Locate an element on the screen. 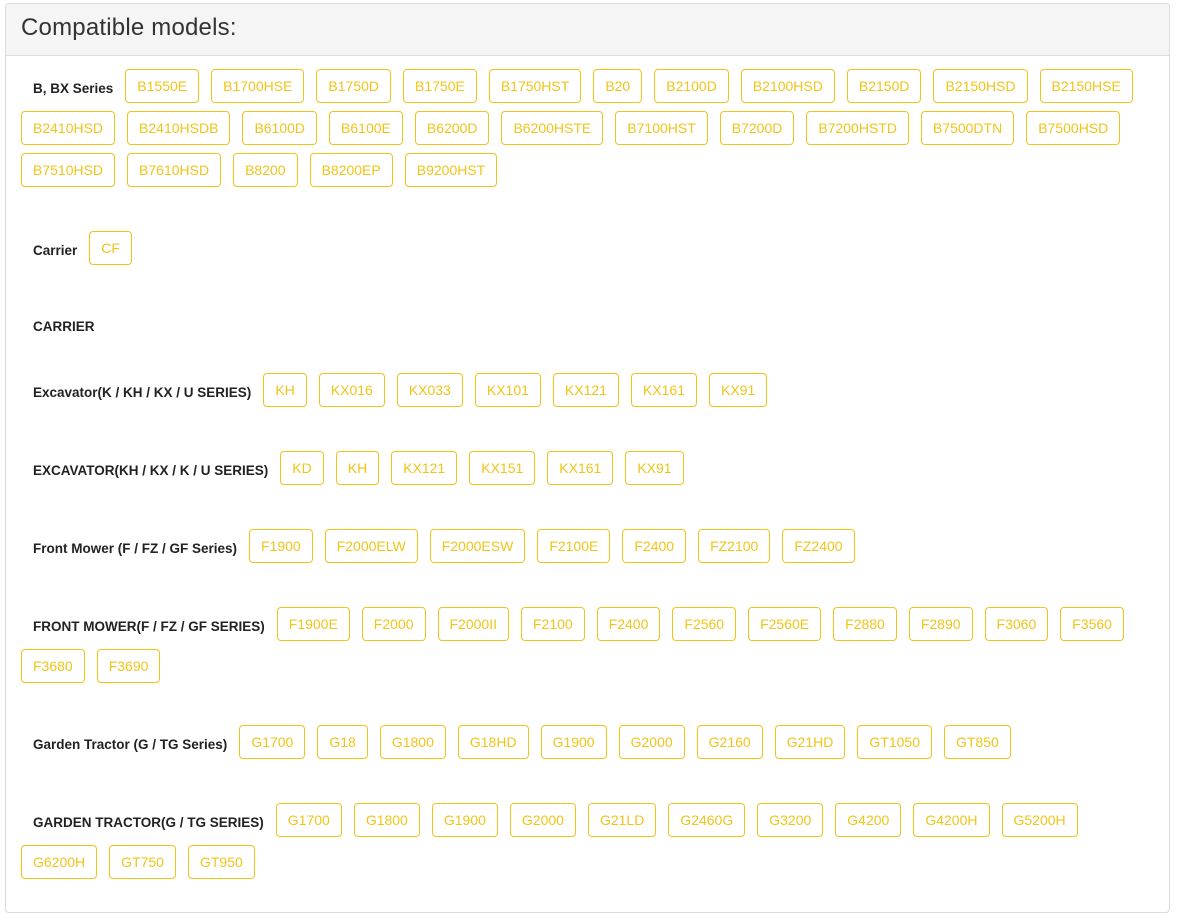 The width and height of the screenshot is (1184, 913). model-tag: KX101 is located at coordinates (507, 390).